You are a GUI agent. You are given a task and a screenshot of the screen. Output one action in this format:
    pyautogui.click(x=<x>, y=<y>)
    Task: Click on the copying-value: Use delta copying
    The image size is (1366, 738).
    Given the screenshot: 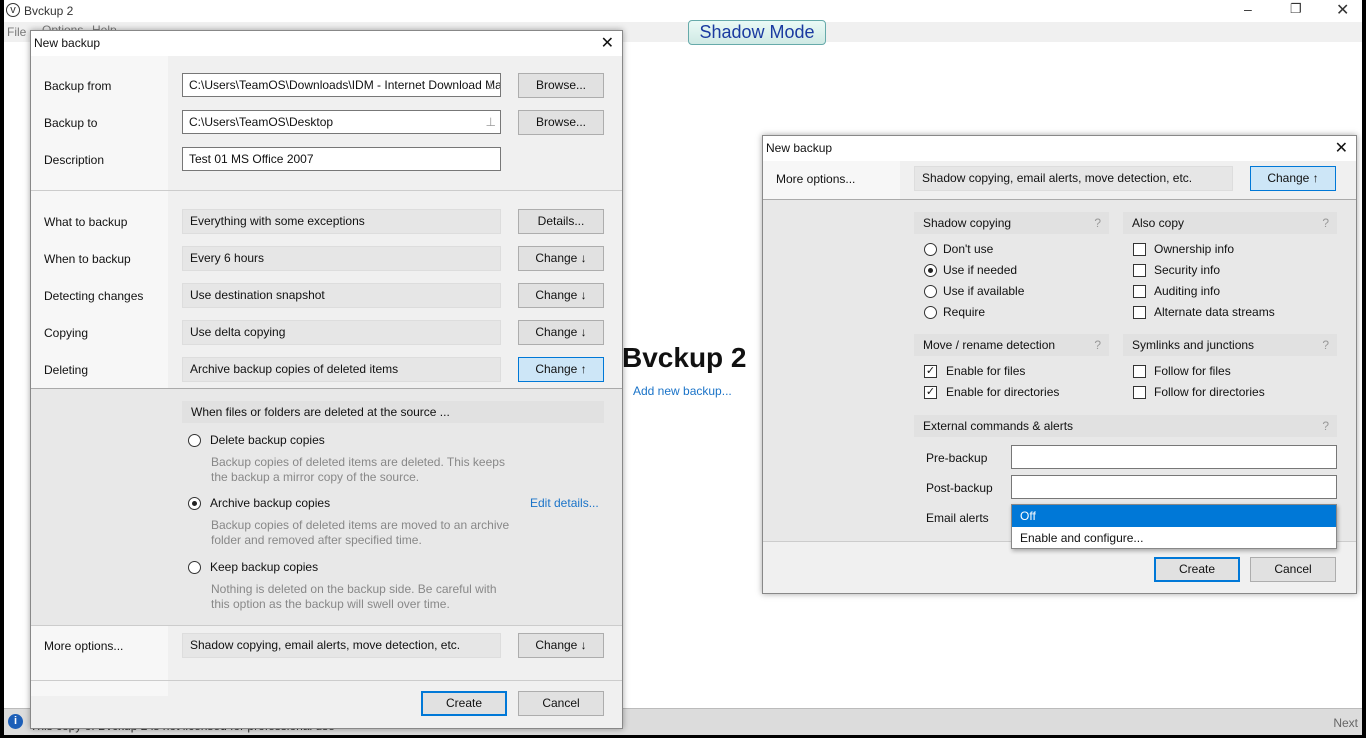 What is the action you would take?
    pyautogui.click(x=341, y=332)
    